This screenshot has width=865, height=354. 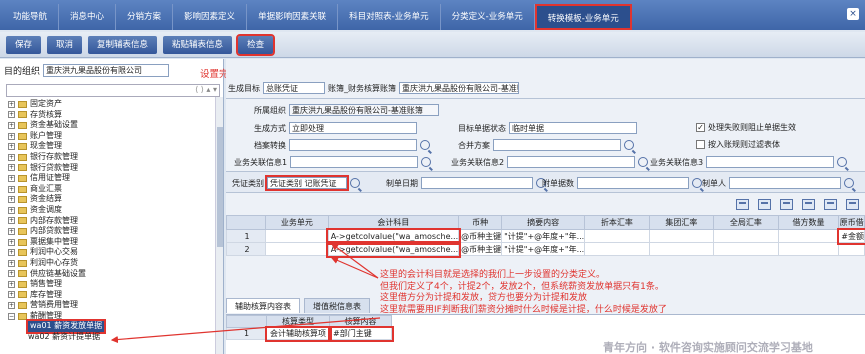 I want to click on tab-account-mapping: 科目对照表-业务单元, so click(x=389, y=17).